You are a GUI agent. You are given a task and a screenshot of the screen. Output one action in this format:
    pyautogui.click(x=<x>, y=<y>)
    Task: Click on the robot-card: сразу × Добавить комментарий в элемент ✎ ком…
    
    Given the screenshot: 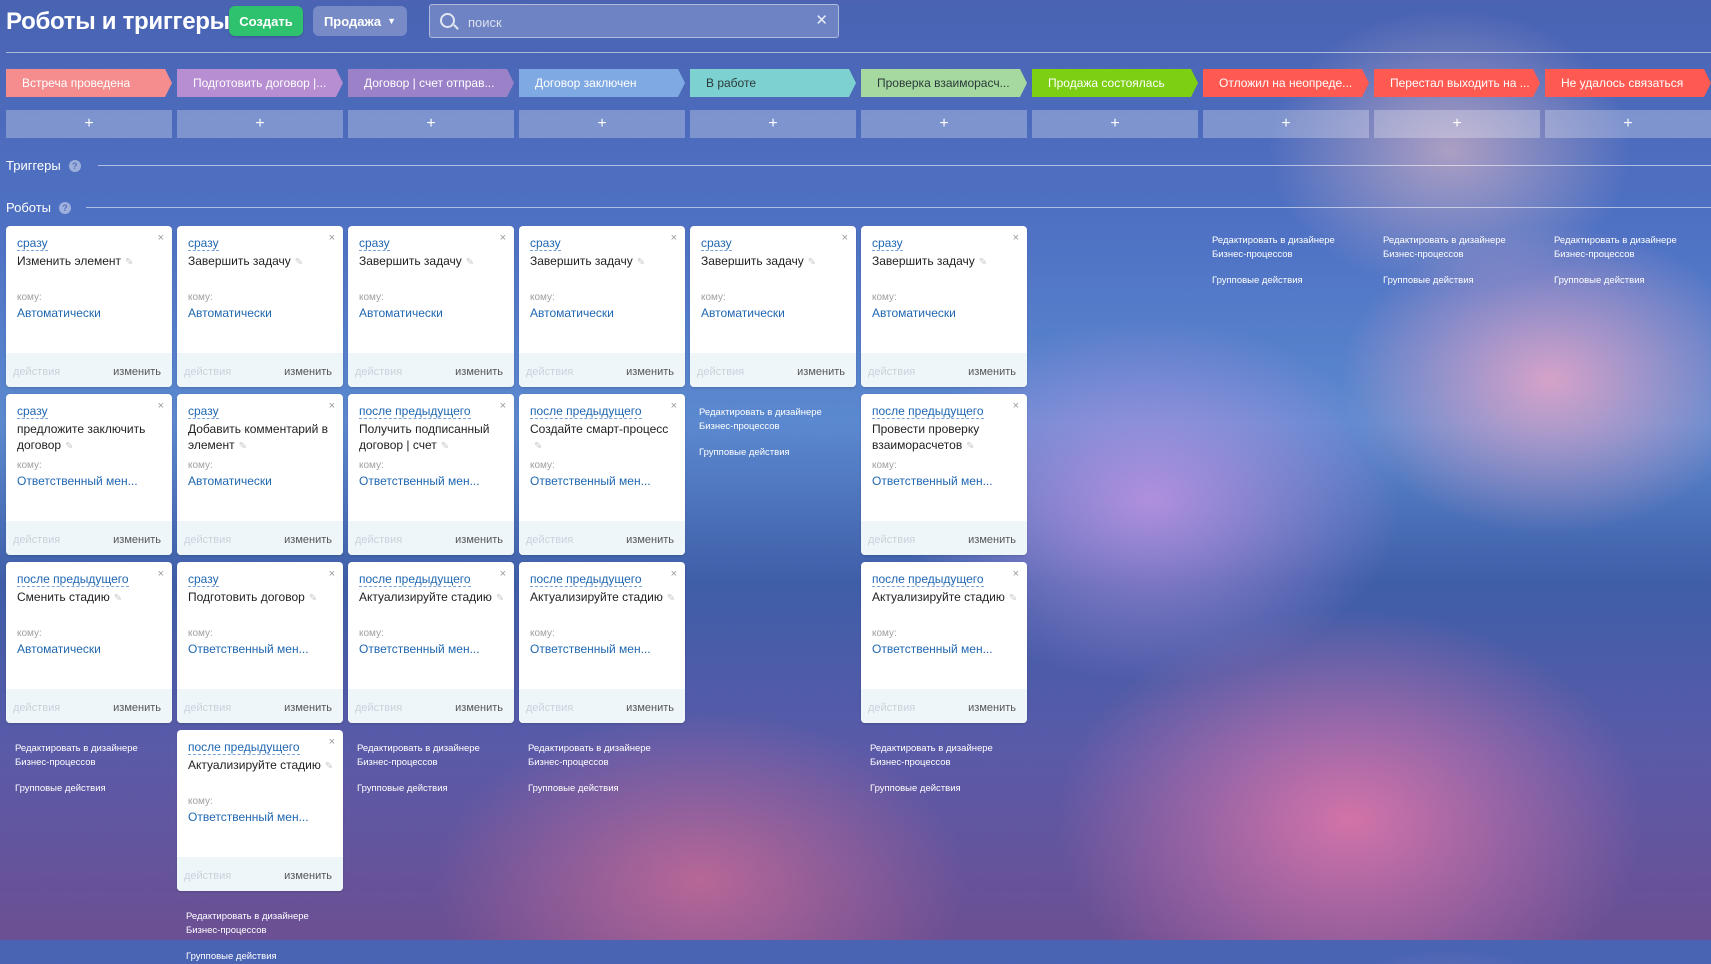 What is the action you would take?
    pyautogui.click(x=260, y=474)
    